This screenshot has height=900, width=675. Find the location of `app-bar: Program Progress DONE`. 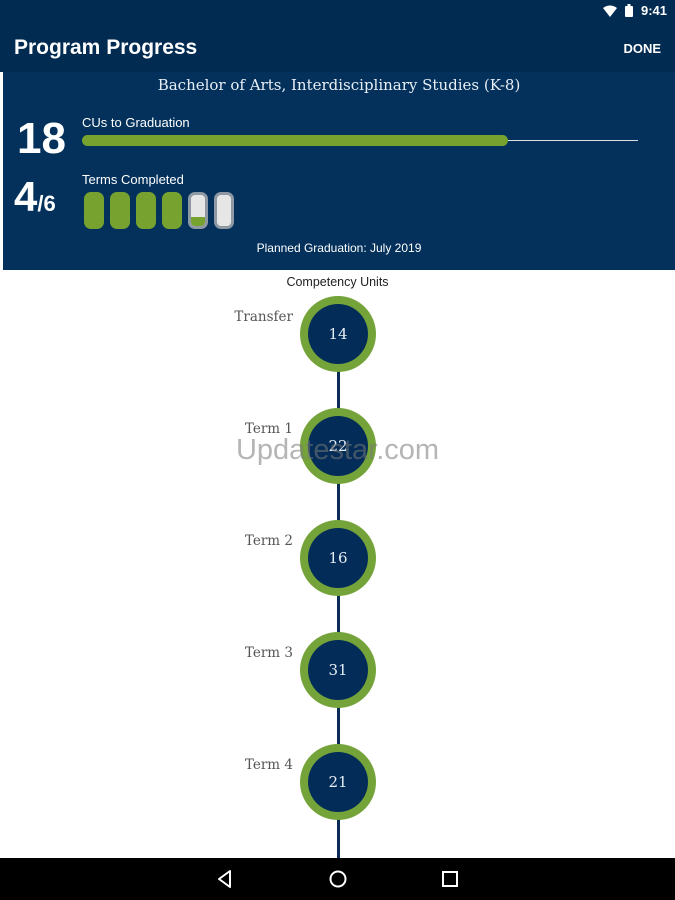

app-bar: Program Progress DONE is located at coordinates (337, 48).